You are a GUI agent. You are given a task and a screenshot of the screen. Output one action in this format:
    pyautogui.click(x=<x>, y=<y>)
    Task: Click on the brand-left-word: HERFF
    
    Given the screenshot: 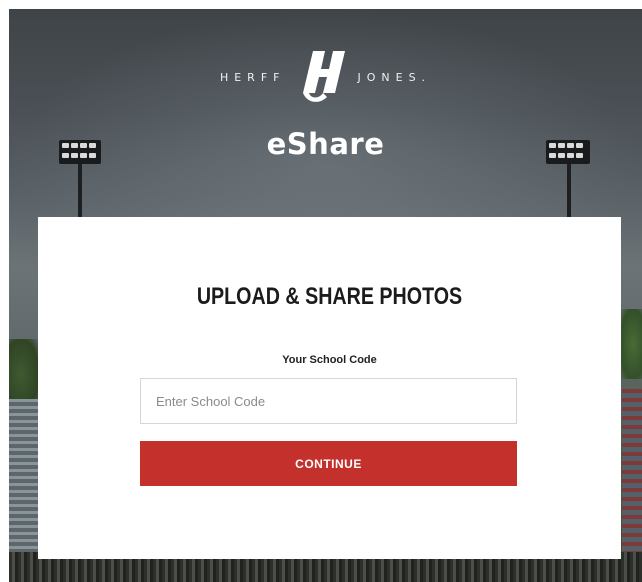 What is the action you would take?
    pyautogui.click(x=252, y=77)
    